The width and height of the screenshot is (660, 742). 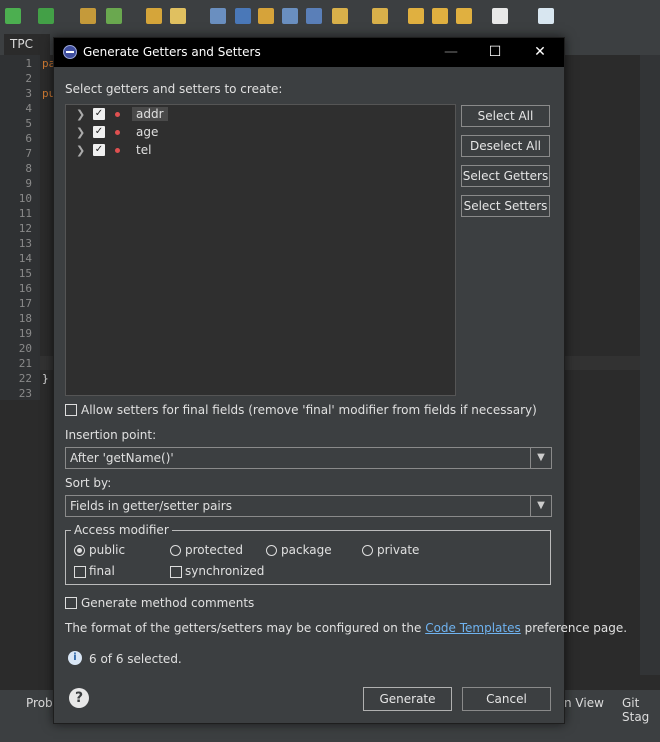 I want to click on highlight-icon, so click(x=243, y=16).